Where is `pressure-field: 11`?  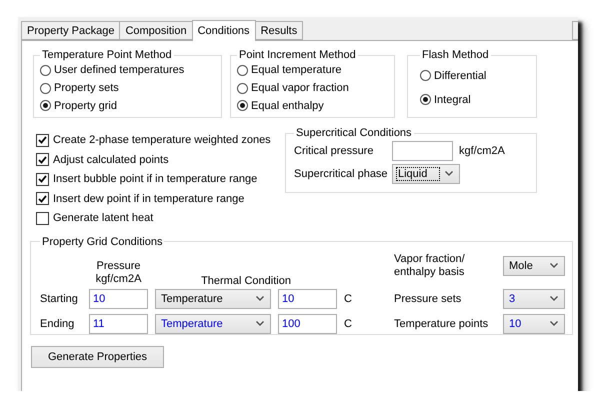 pressure-field: 11 is located at coordinates (118, 324).